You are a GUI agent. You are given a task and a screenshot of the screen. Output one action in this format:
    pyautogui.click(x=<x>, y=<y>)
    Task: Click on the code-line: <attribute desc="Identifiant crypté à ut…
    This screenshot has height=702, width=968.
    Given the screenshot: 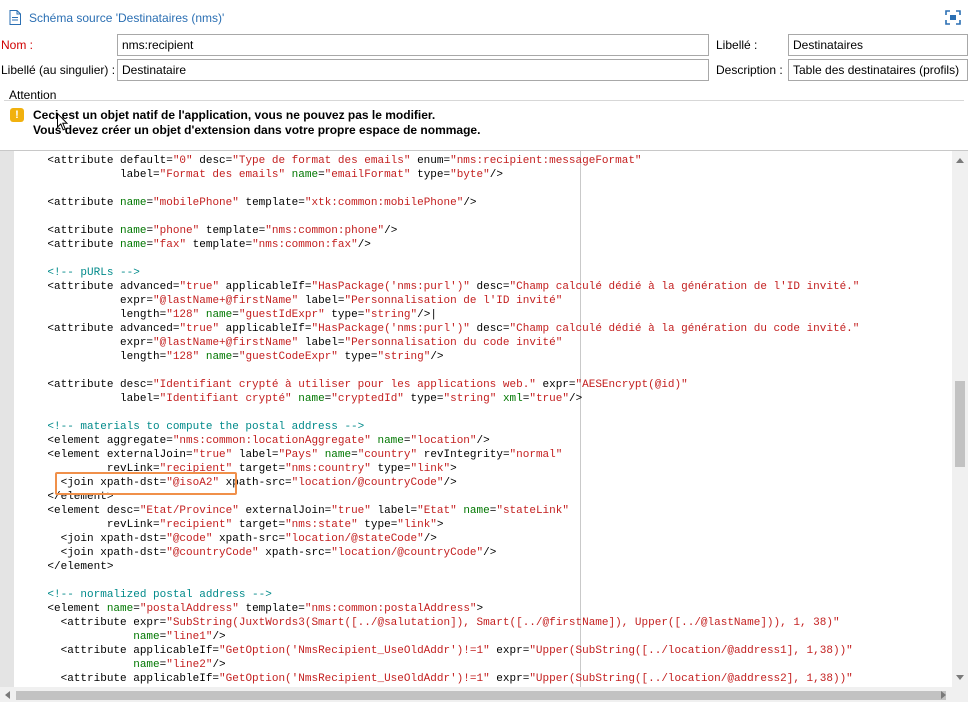 What is the action you would take?
    pyautogui.click(x=440, y=385)
    